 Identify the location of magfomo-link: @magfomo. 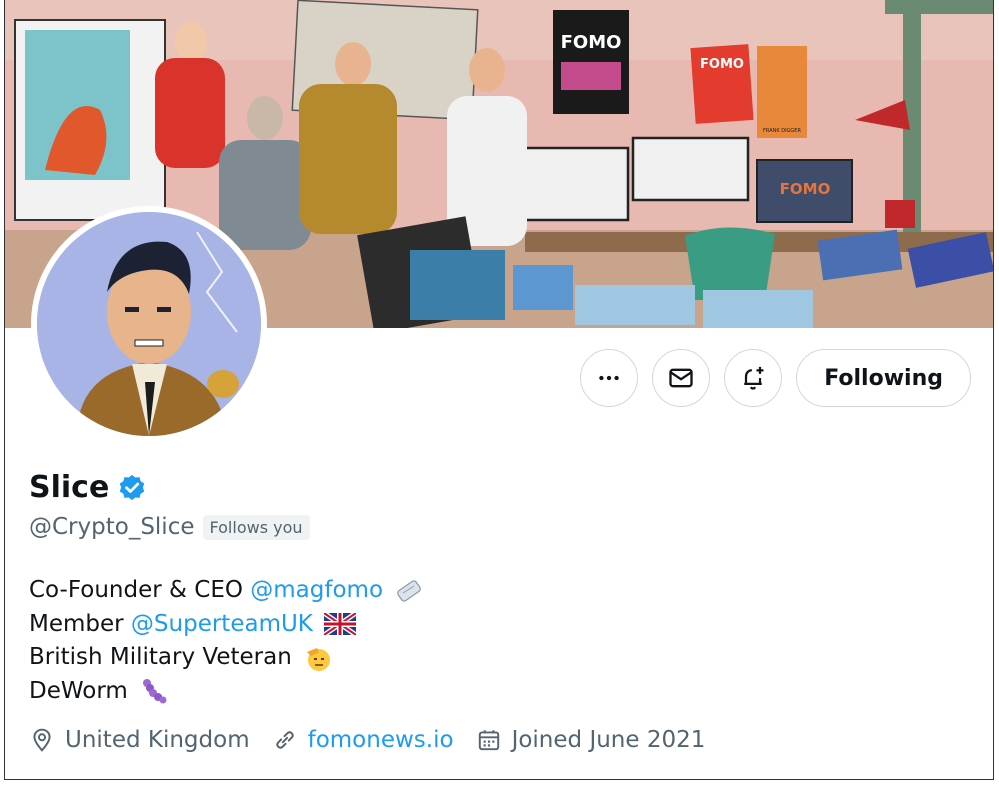
(316, 590).